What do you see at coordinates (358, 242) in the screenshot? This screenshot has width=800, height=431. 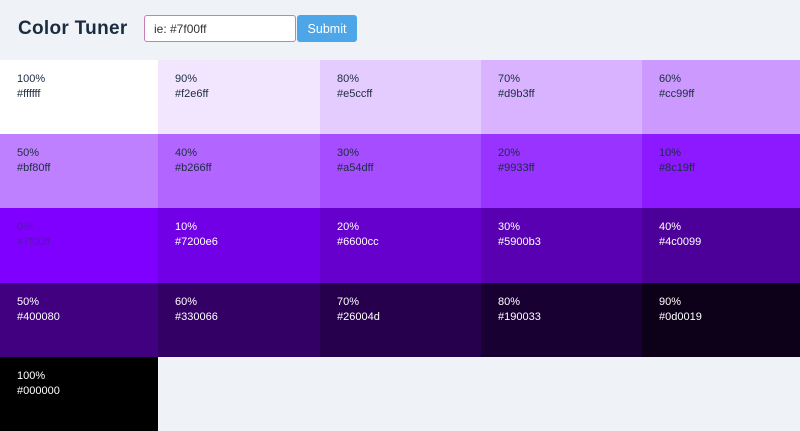 I see `swatch-hex: #6600cc` at bounding box center [358, 242].